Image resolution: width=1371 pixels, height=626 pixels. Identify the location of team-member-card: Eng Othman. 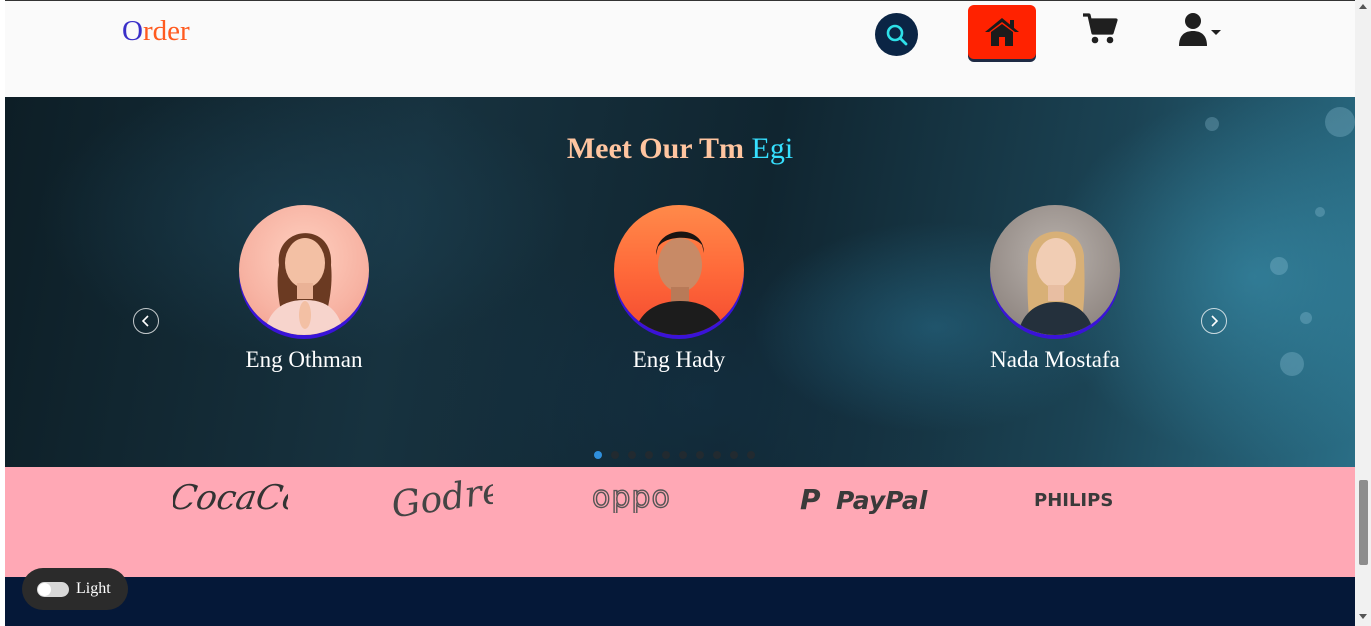
(304, 289).